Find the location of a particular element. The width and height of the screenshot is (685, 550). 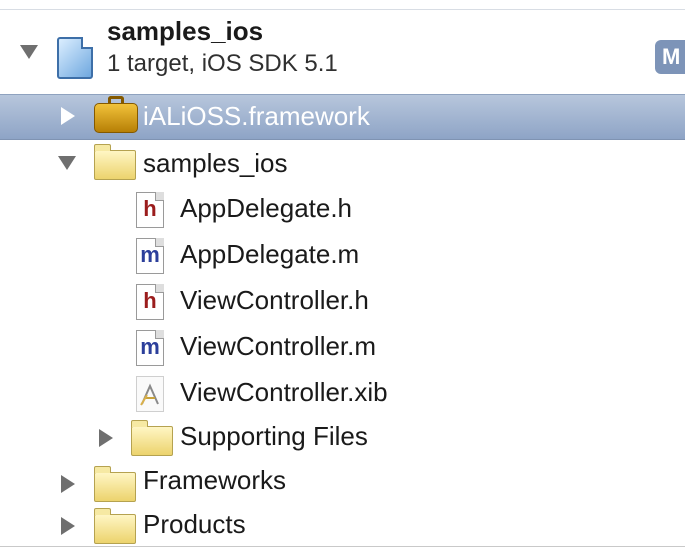

tree-item-label: iALiOSS.framework is located at coordinates (256, 116).